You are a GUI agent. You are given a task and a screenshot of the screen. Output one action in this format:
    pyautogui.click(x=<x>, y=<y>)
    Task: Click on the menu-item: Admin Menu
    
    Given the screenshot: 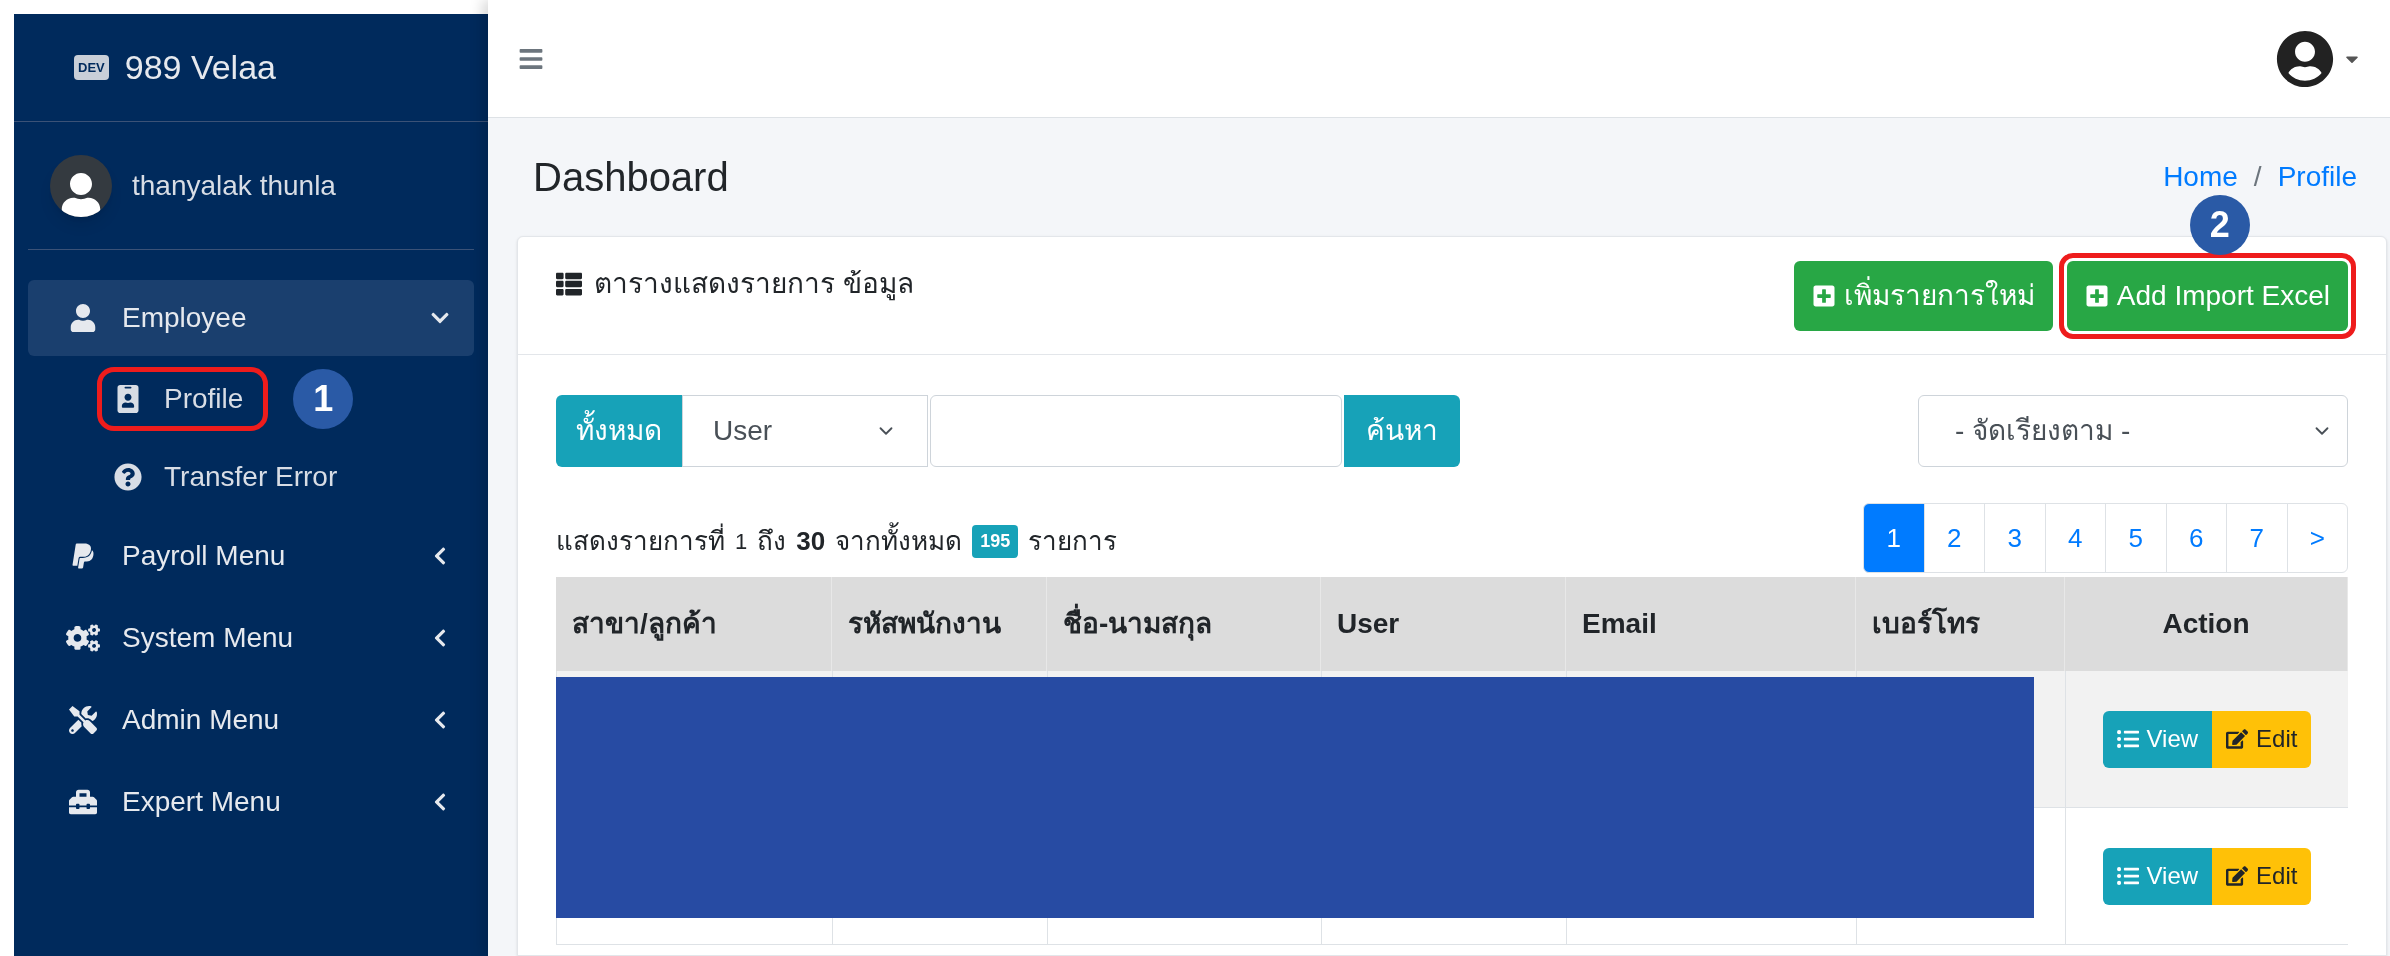 What is the action you would take?
    pyautogui.click(x=251, y=720)
    